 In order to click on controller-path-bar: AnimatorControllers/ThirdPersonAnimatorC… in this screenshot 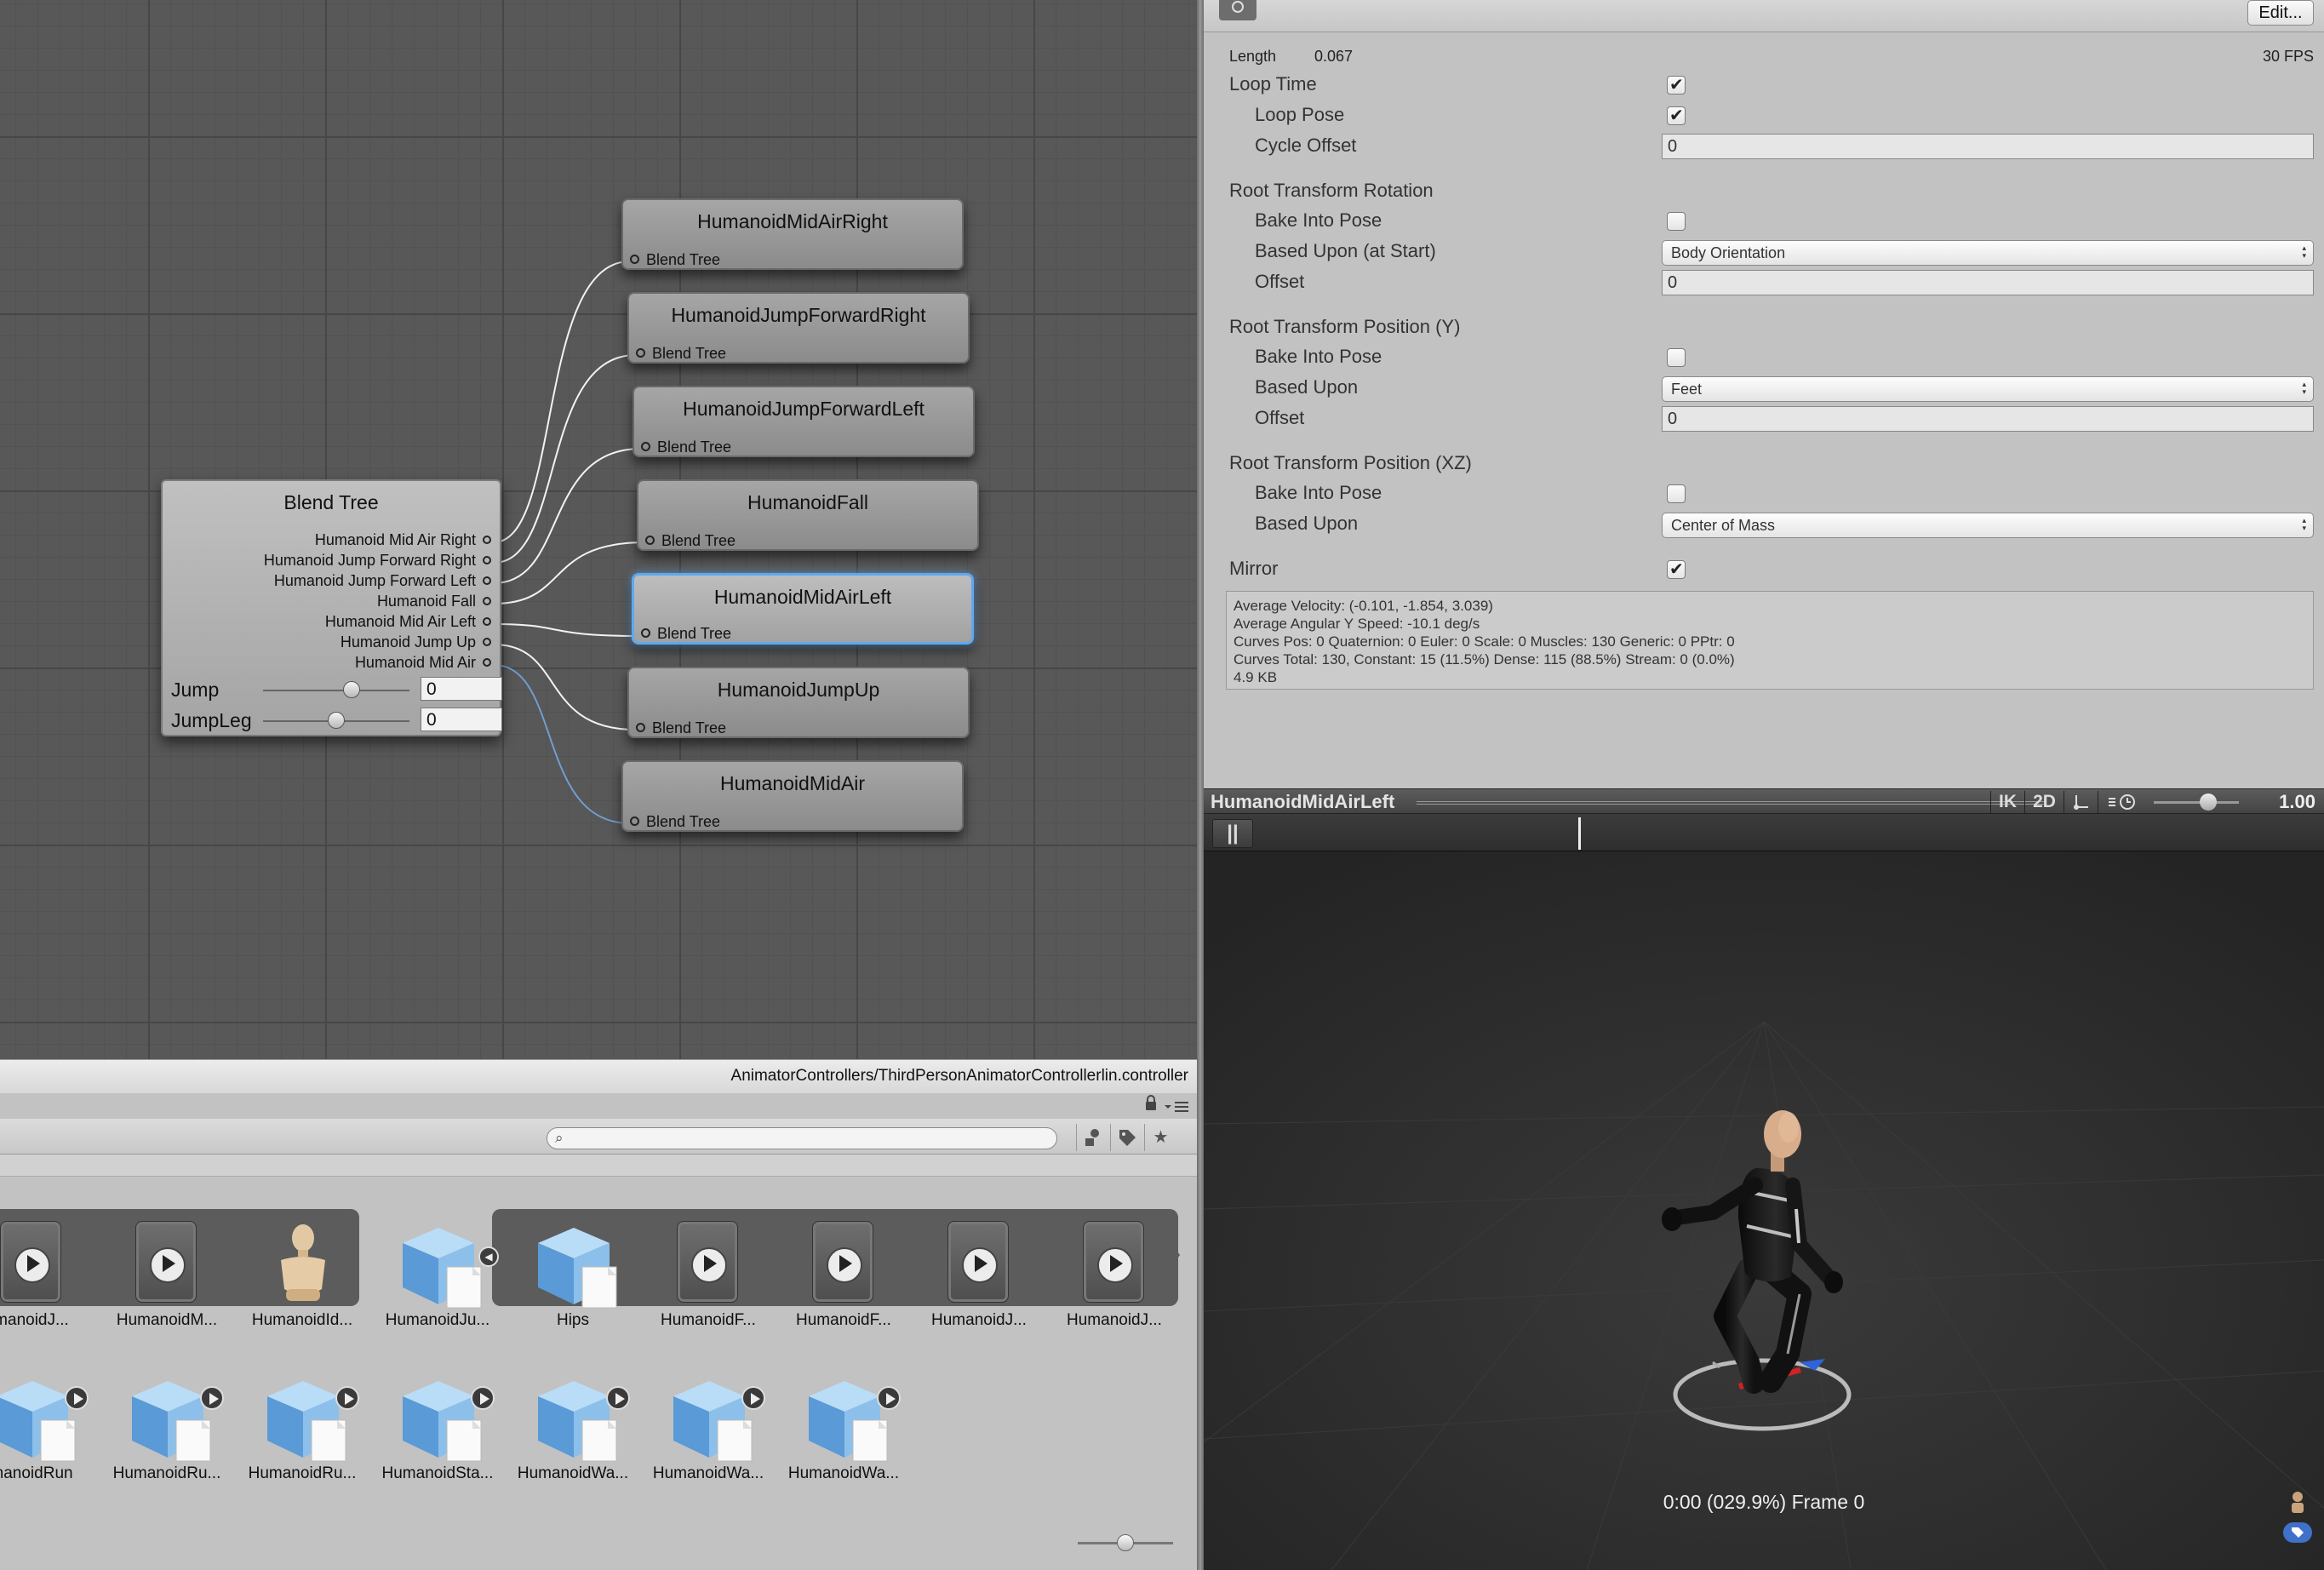, I will do `click(598, 1076)`.